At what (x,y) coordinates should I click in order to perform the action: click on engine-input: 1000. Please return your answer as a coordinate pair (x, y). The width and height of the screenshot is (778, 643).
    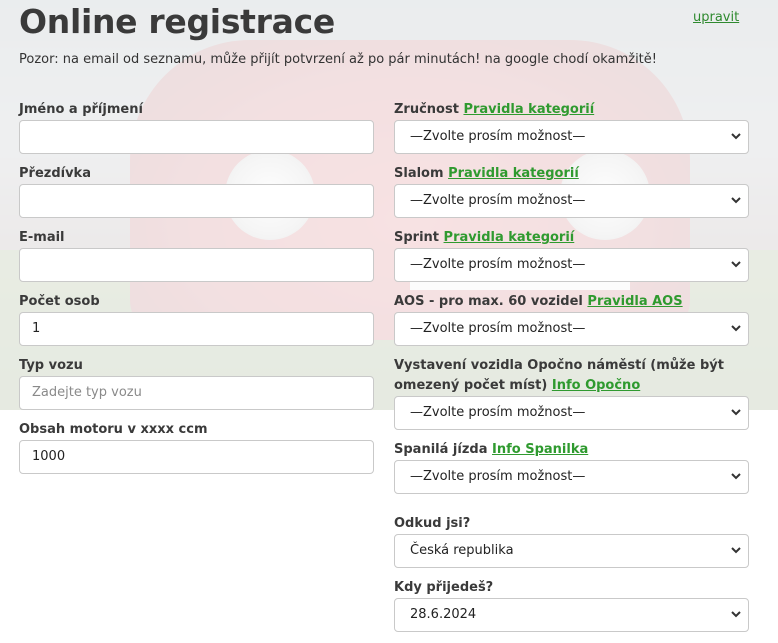
    Looking at the image, I should click on (196, 457).